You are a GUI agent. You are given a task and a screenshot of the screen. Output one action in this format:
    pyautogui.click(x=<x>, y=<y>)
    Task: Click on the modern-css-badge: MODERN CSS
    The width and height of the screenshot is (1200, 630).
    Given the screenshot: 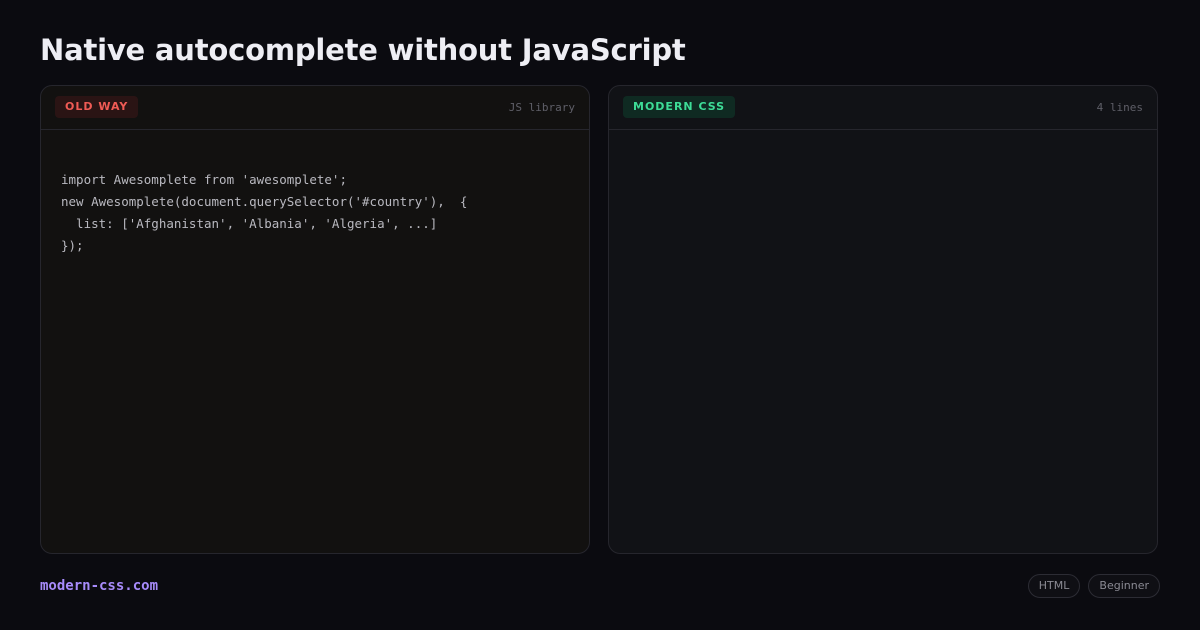 What is the action you would take?
    pyautogui.click(x=679, y=107)
    